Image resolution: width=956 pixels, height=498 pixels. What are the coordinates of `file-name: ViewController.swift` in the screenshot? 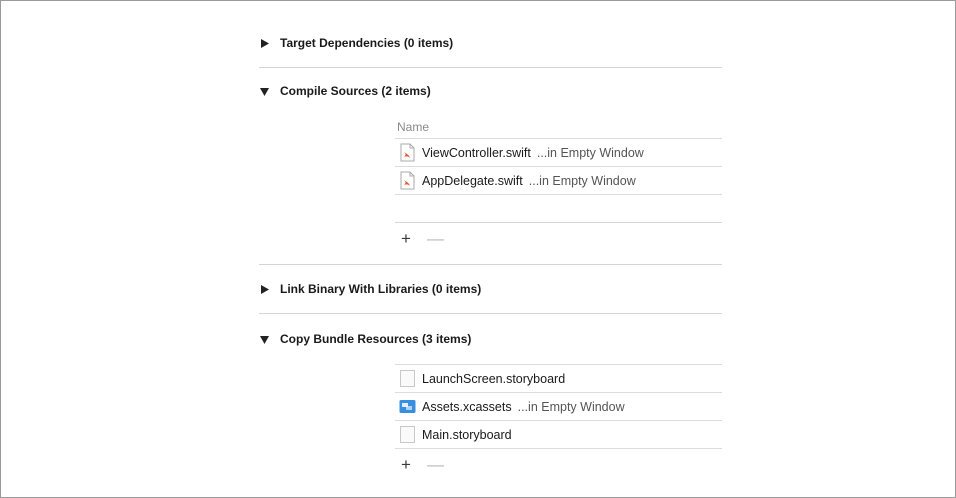 It's located at (476, 152).